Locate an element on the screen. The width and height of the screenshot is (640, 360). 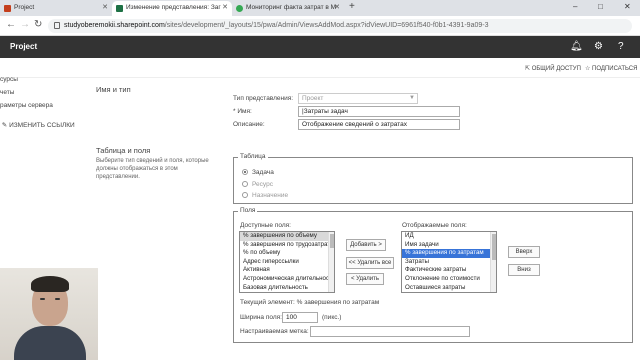
tab-label: Project is located at coordinates (24, 7).